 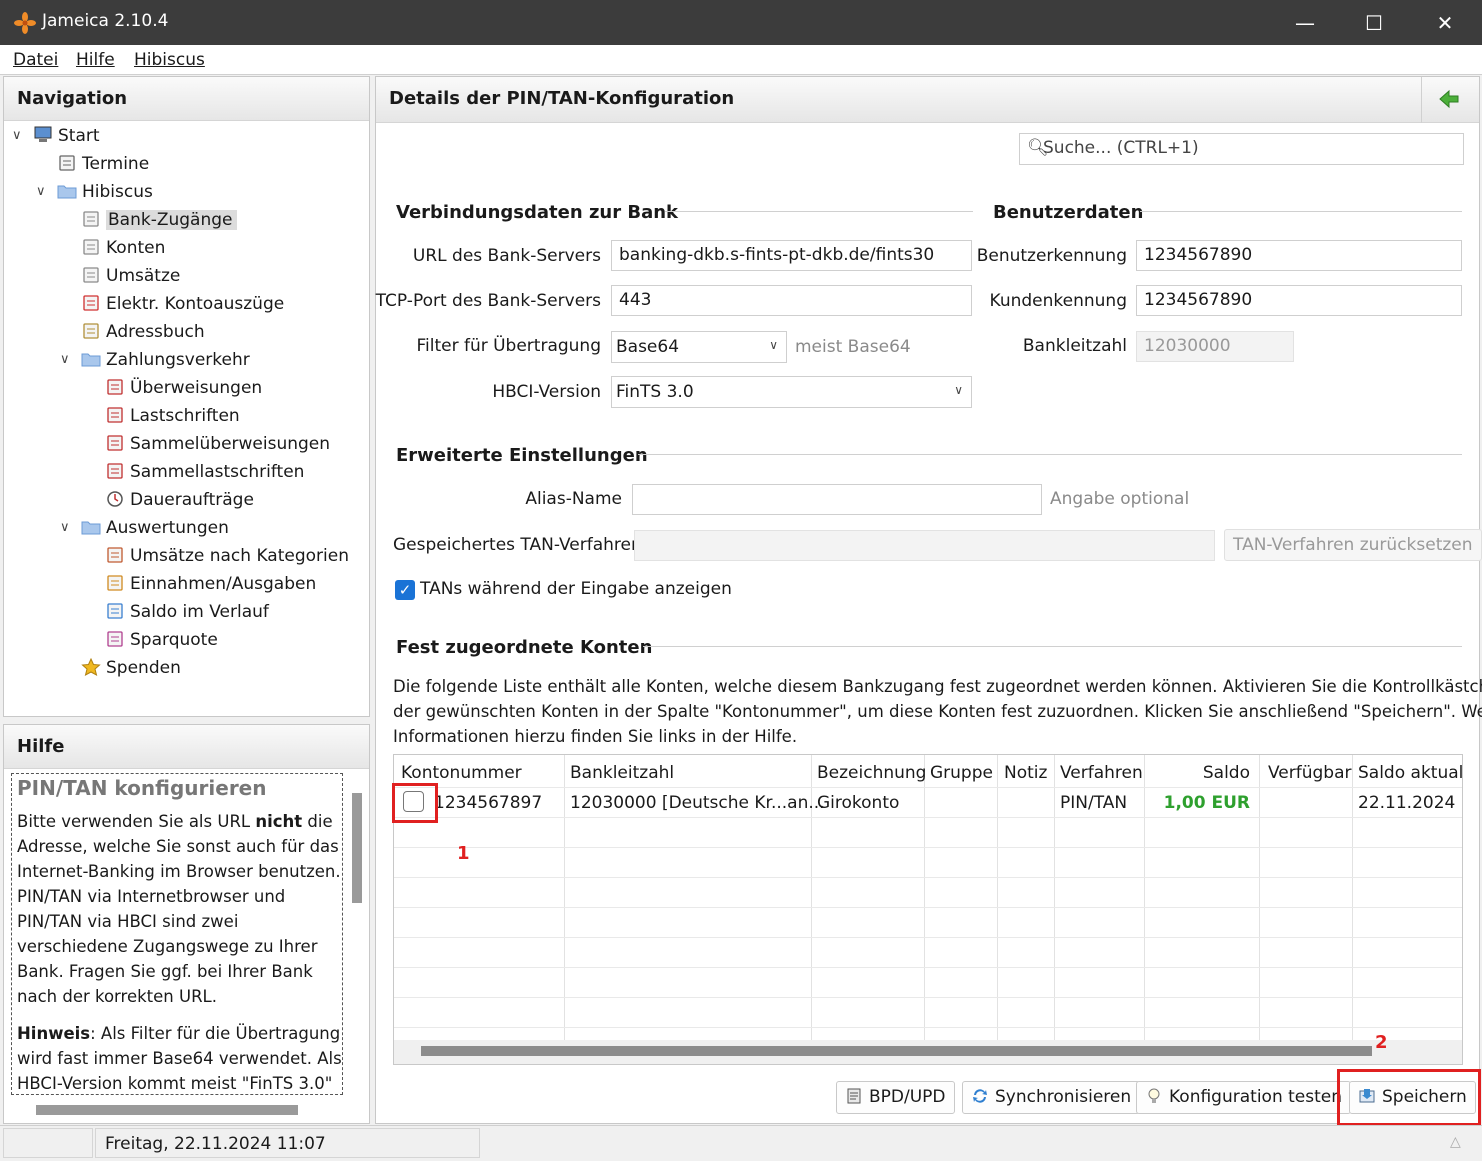 What do you see at coordinates (43, 135) in the screenshot?
I see `computer-icon` at bounding box center [43, 135].